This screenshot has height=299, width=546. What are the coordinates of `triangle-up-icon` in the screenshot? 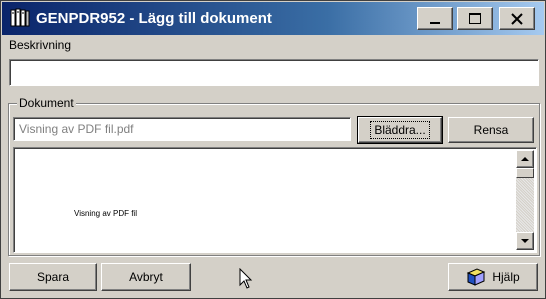 It's located at (525, 159).